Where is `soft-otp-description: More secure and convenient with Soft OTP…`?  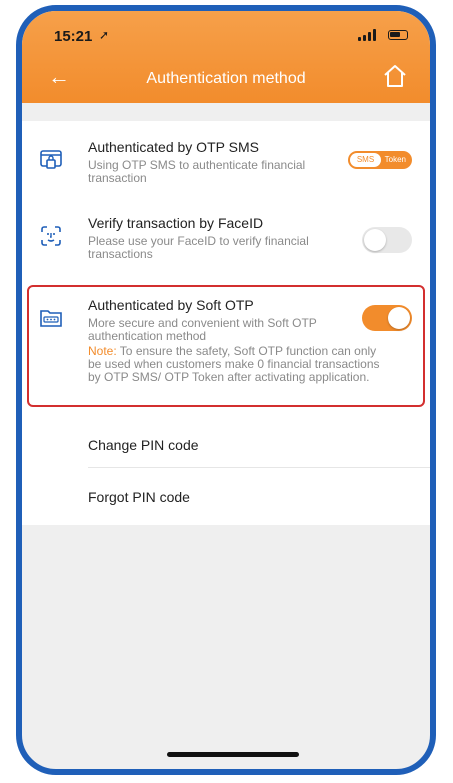 soft-otp-description: More secure and convenient with Soft OTP… is located at coordinates (202, 329).